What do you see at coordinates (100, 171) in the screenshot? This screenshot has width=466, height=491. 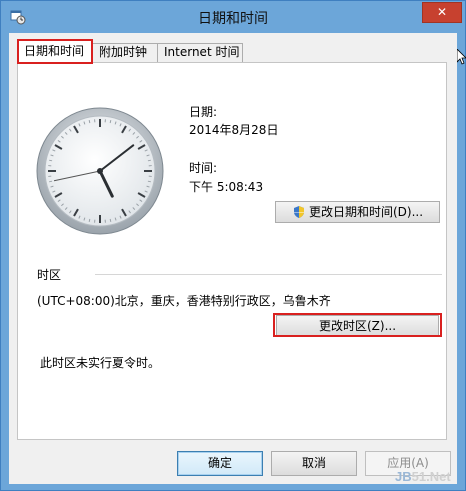 I see `analog-clock` at bounding box center [100, 171].